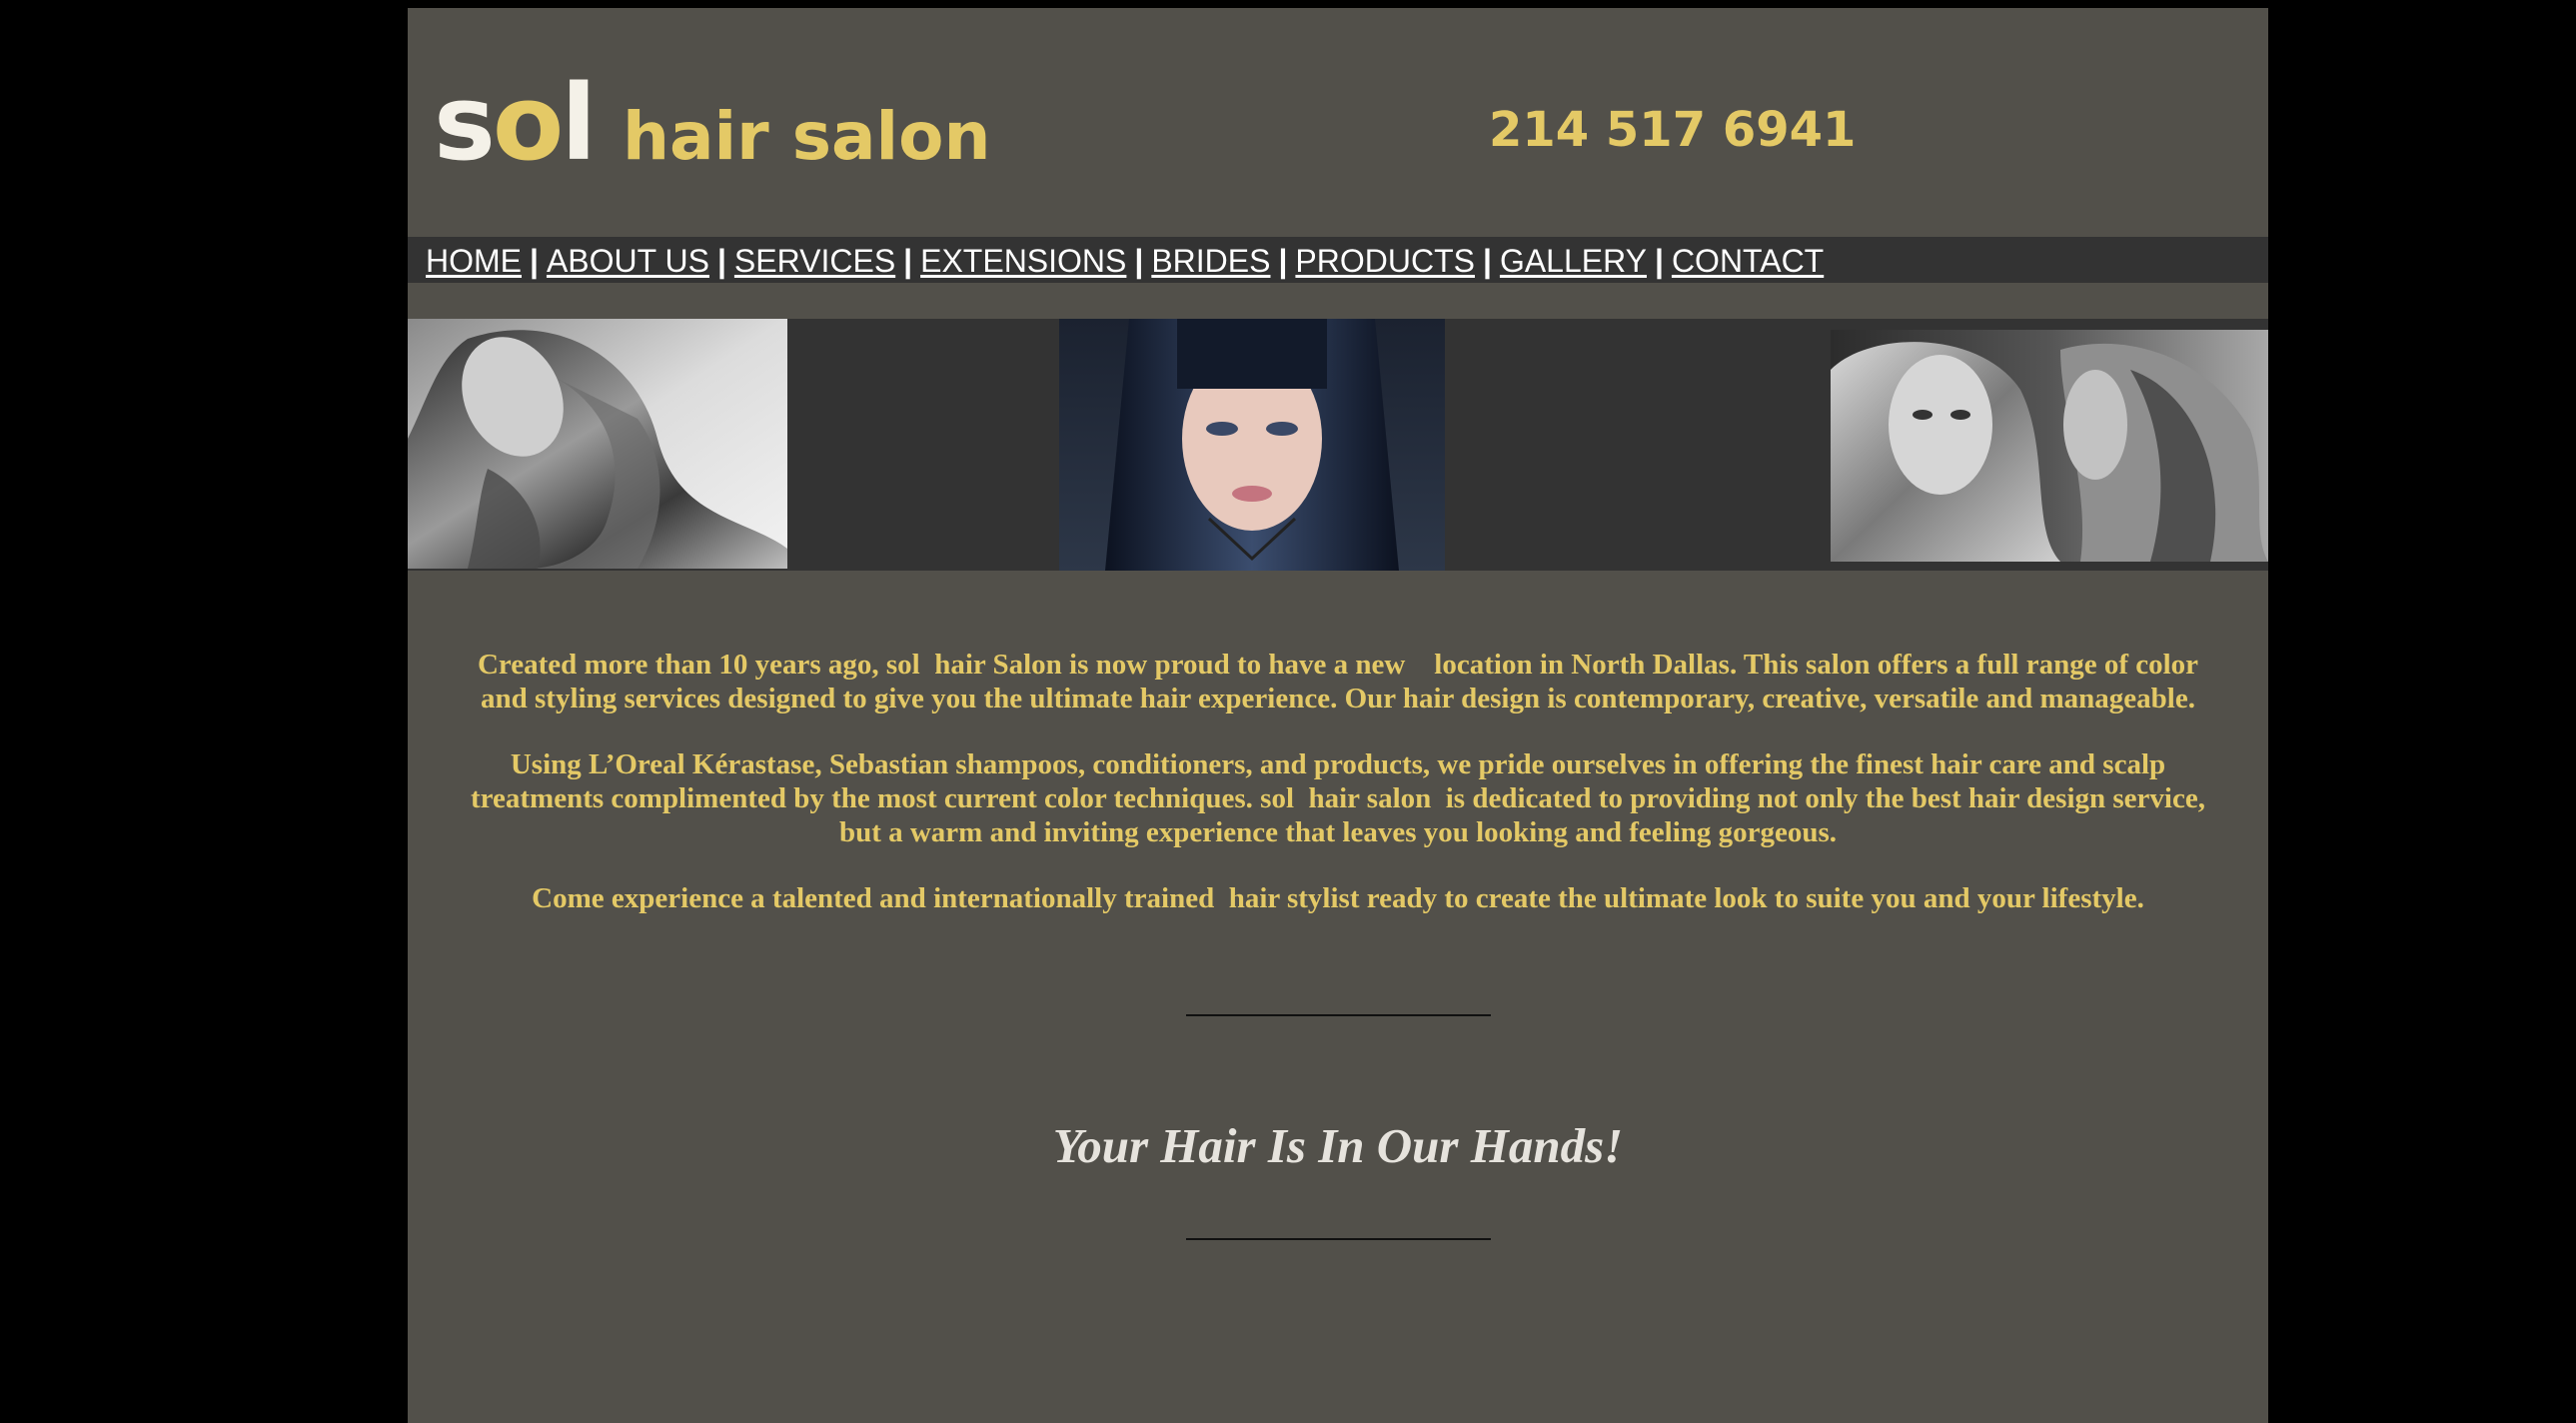 This screenshot has height=1423, width=2576. Describe the element at coordinates (807, 137) in the screenshot. I see `logo-tagline: hair salon` at that location.